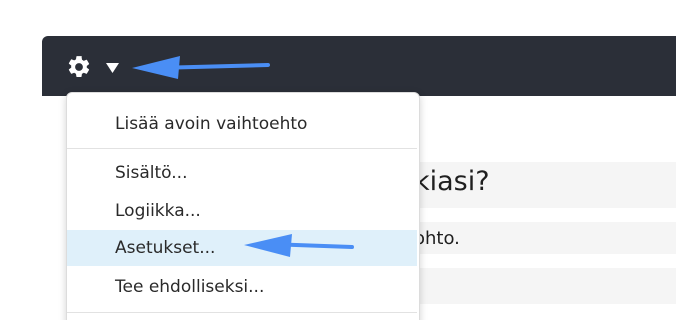 The width and height of the screenshot is (676, 320). Describe the element at coordinates (452, 181) in the screenshot. I see `question-title: kiasi?` at that location.